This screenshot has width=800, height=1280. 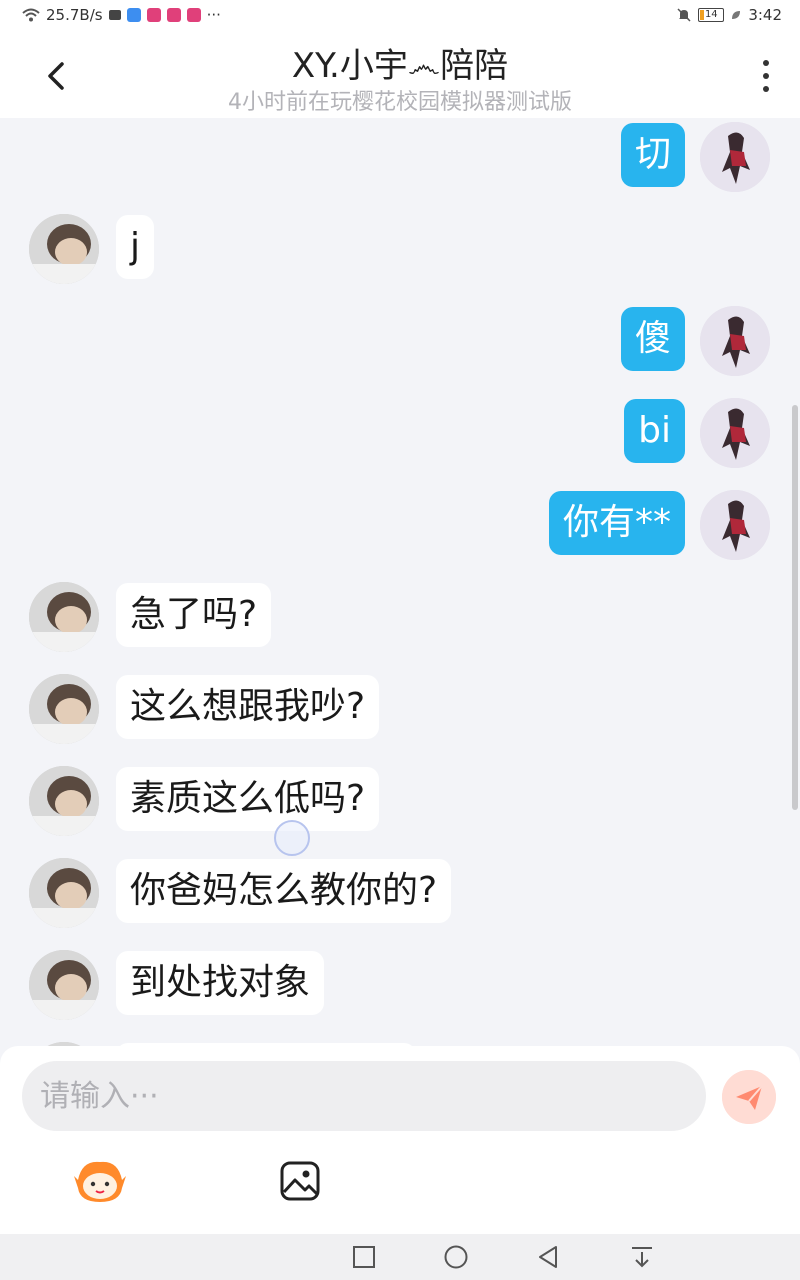 What do you see at coordinates (364, 1257) in the screenshot?
I see `nav-square-icon` at bounding box center [364, 1257].